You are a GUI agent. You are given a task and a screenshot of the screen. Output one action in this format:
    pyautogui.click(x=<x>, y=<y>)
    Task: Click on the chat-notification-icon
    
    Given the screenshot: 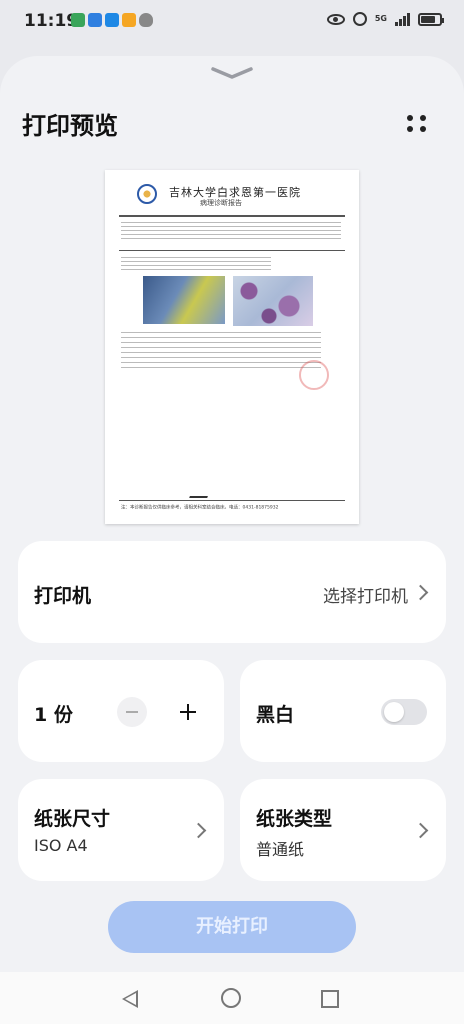 What is the action you would take?
    pyautogui.click(x=112, y=20)
    